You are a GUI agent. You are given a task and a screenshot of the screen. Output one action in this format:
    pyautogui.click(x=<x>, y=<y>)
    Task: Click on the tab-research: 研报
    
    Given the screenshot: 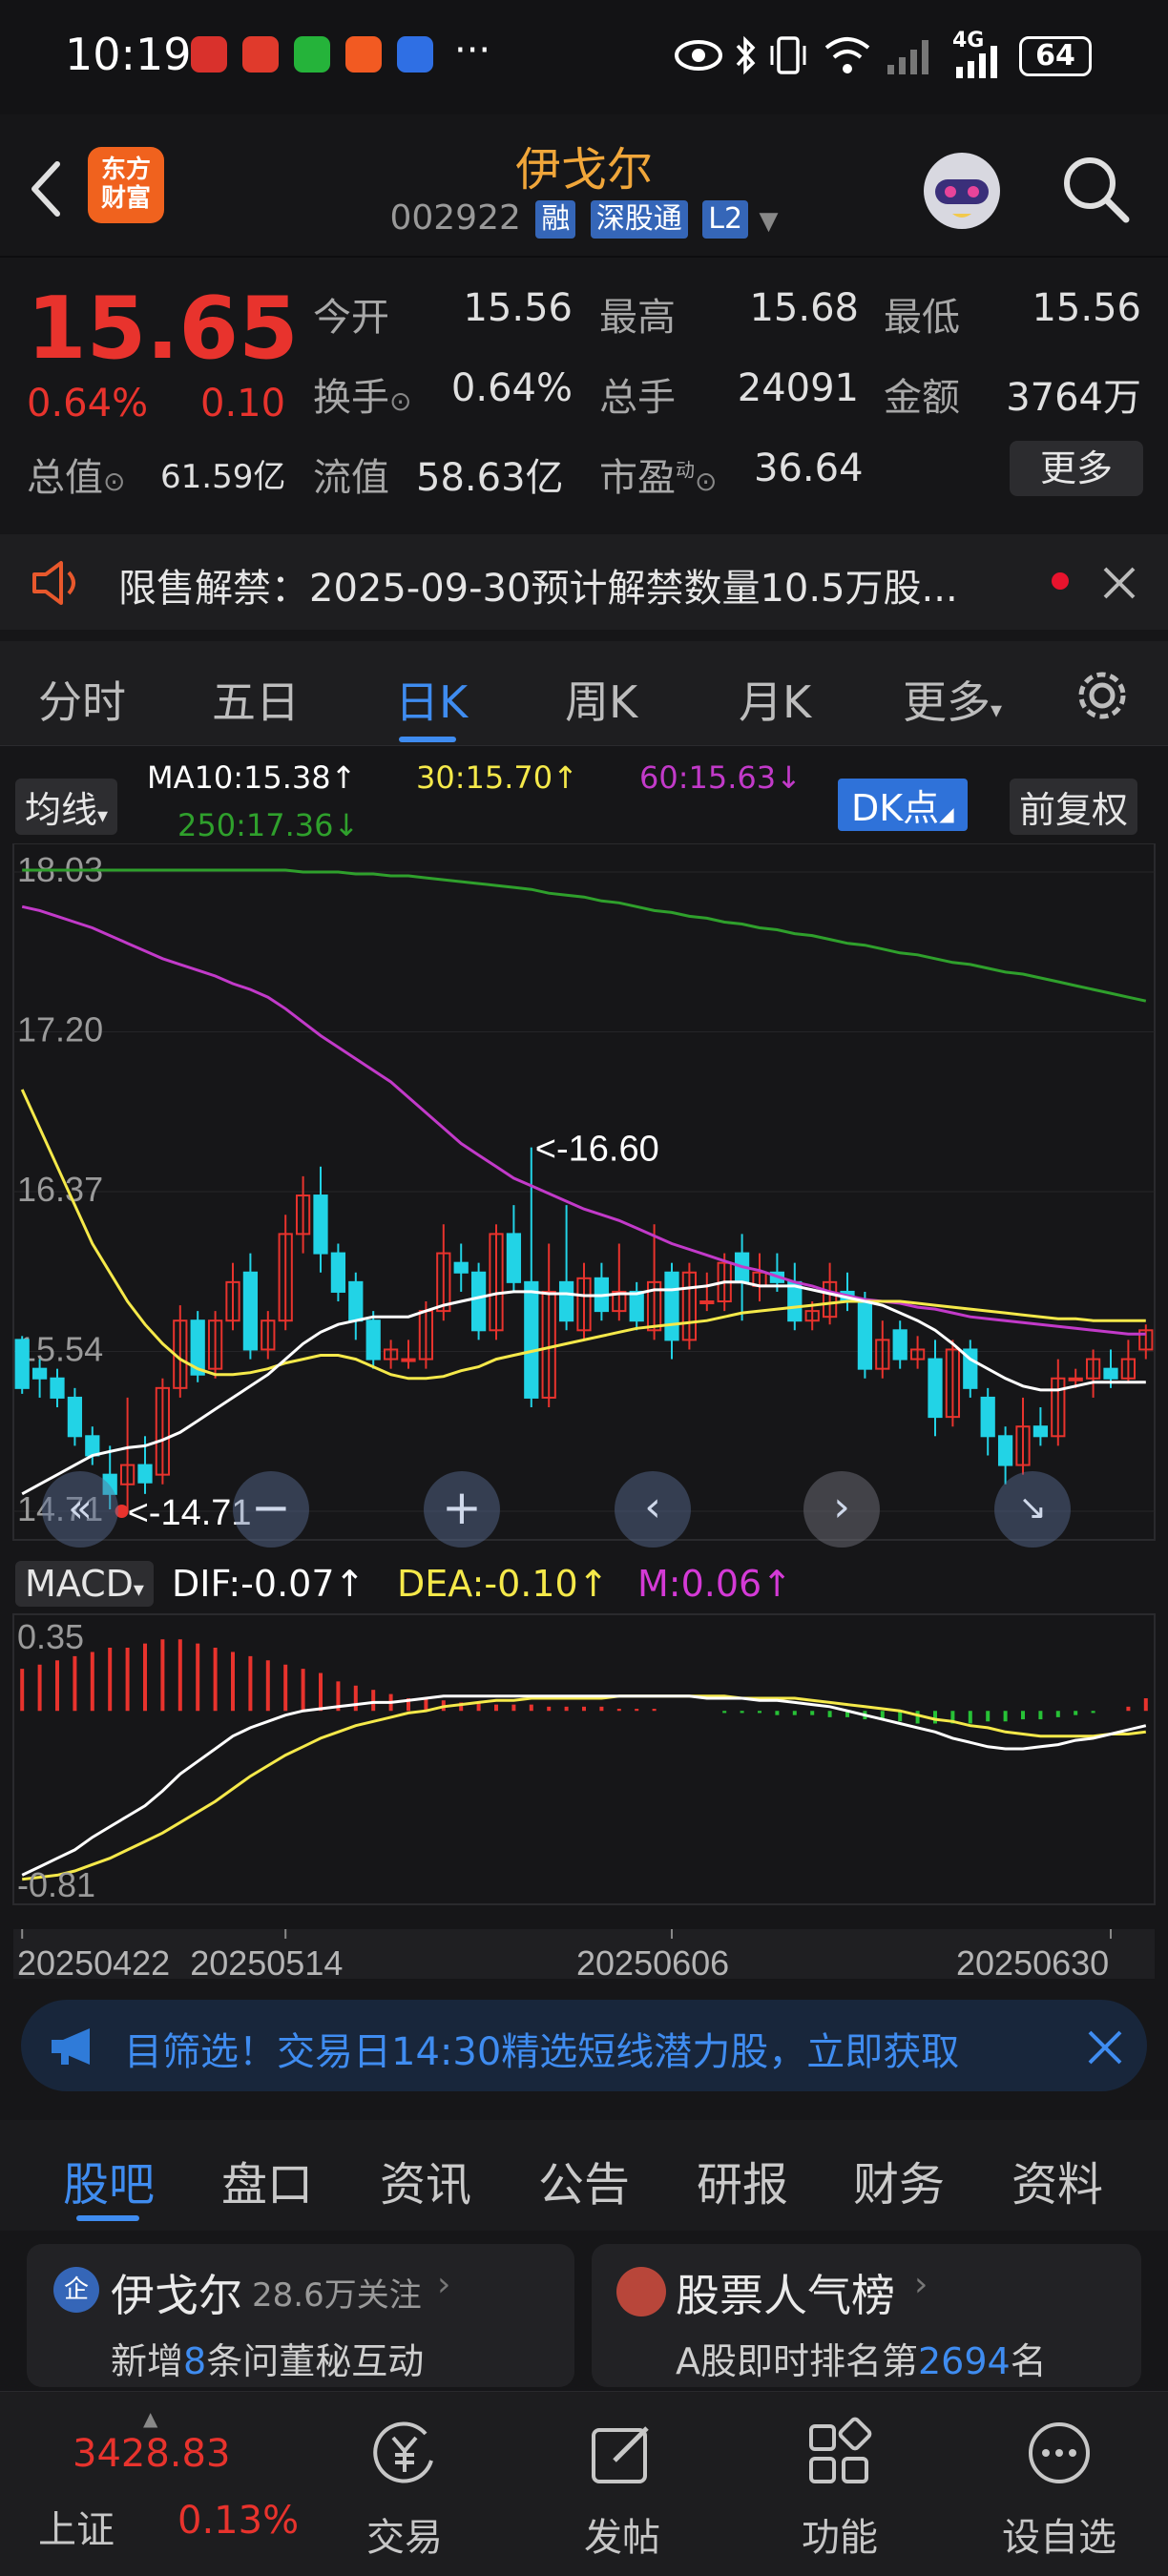 What is the action you would take?
    pyautogui.click(x=743, y=2180)
    